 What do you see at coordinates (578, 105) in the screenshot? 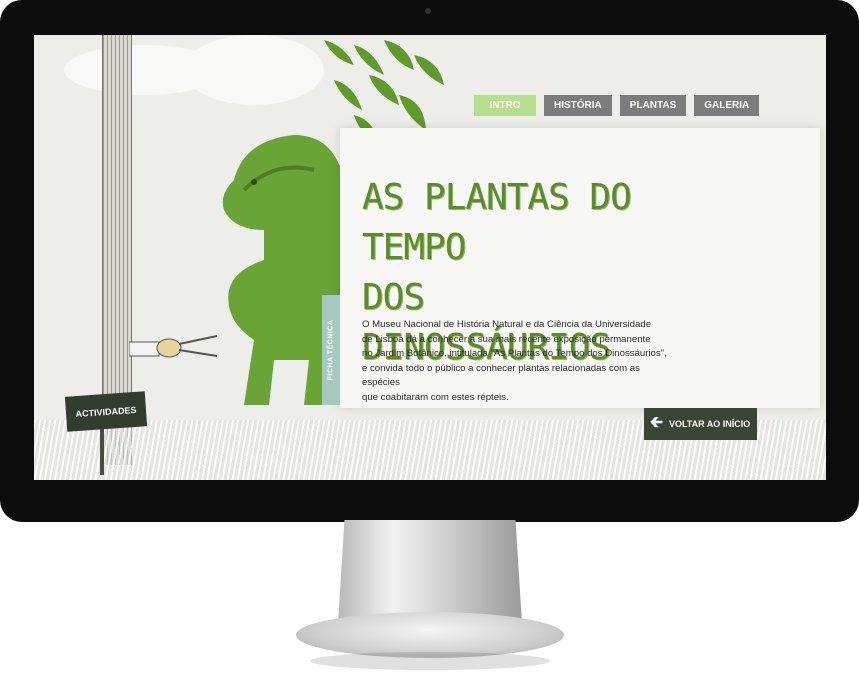
I see `tab-historia: HISTÓRIA` at bounding box center [578, 105].